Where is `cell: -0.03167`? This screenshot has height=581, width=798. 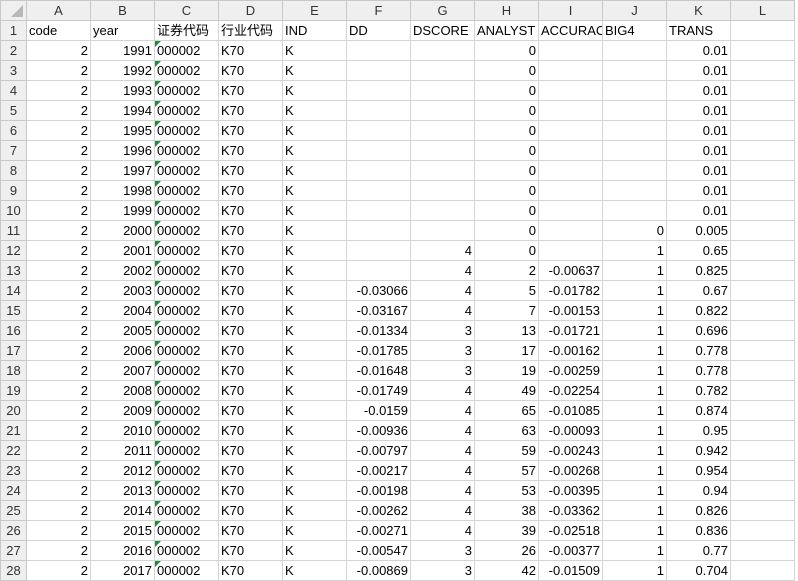
cell: -0.03167 is located at coordinates (378, 310).